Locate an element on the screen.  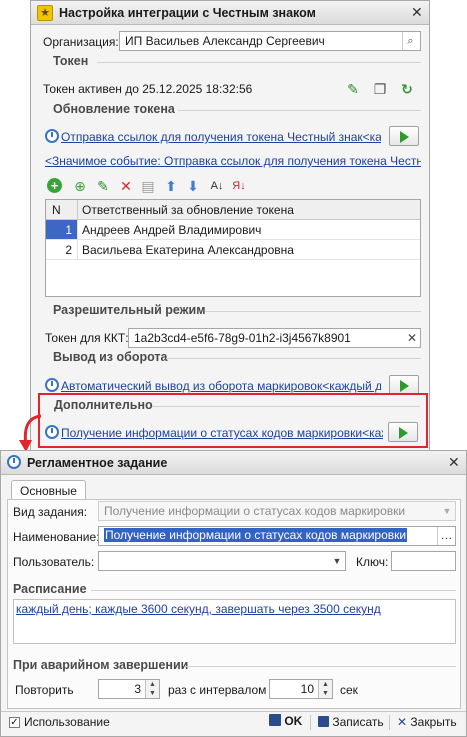
row-name-cell: Андреев Андрей Владимирович is located at coordinates (172, 230).